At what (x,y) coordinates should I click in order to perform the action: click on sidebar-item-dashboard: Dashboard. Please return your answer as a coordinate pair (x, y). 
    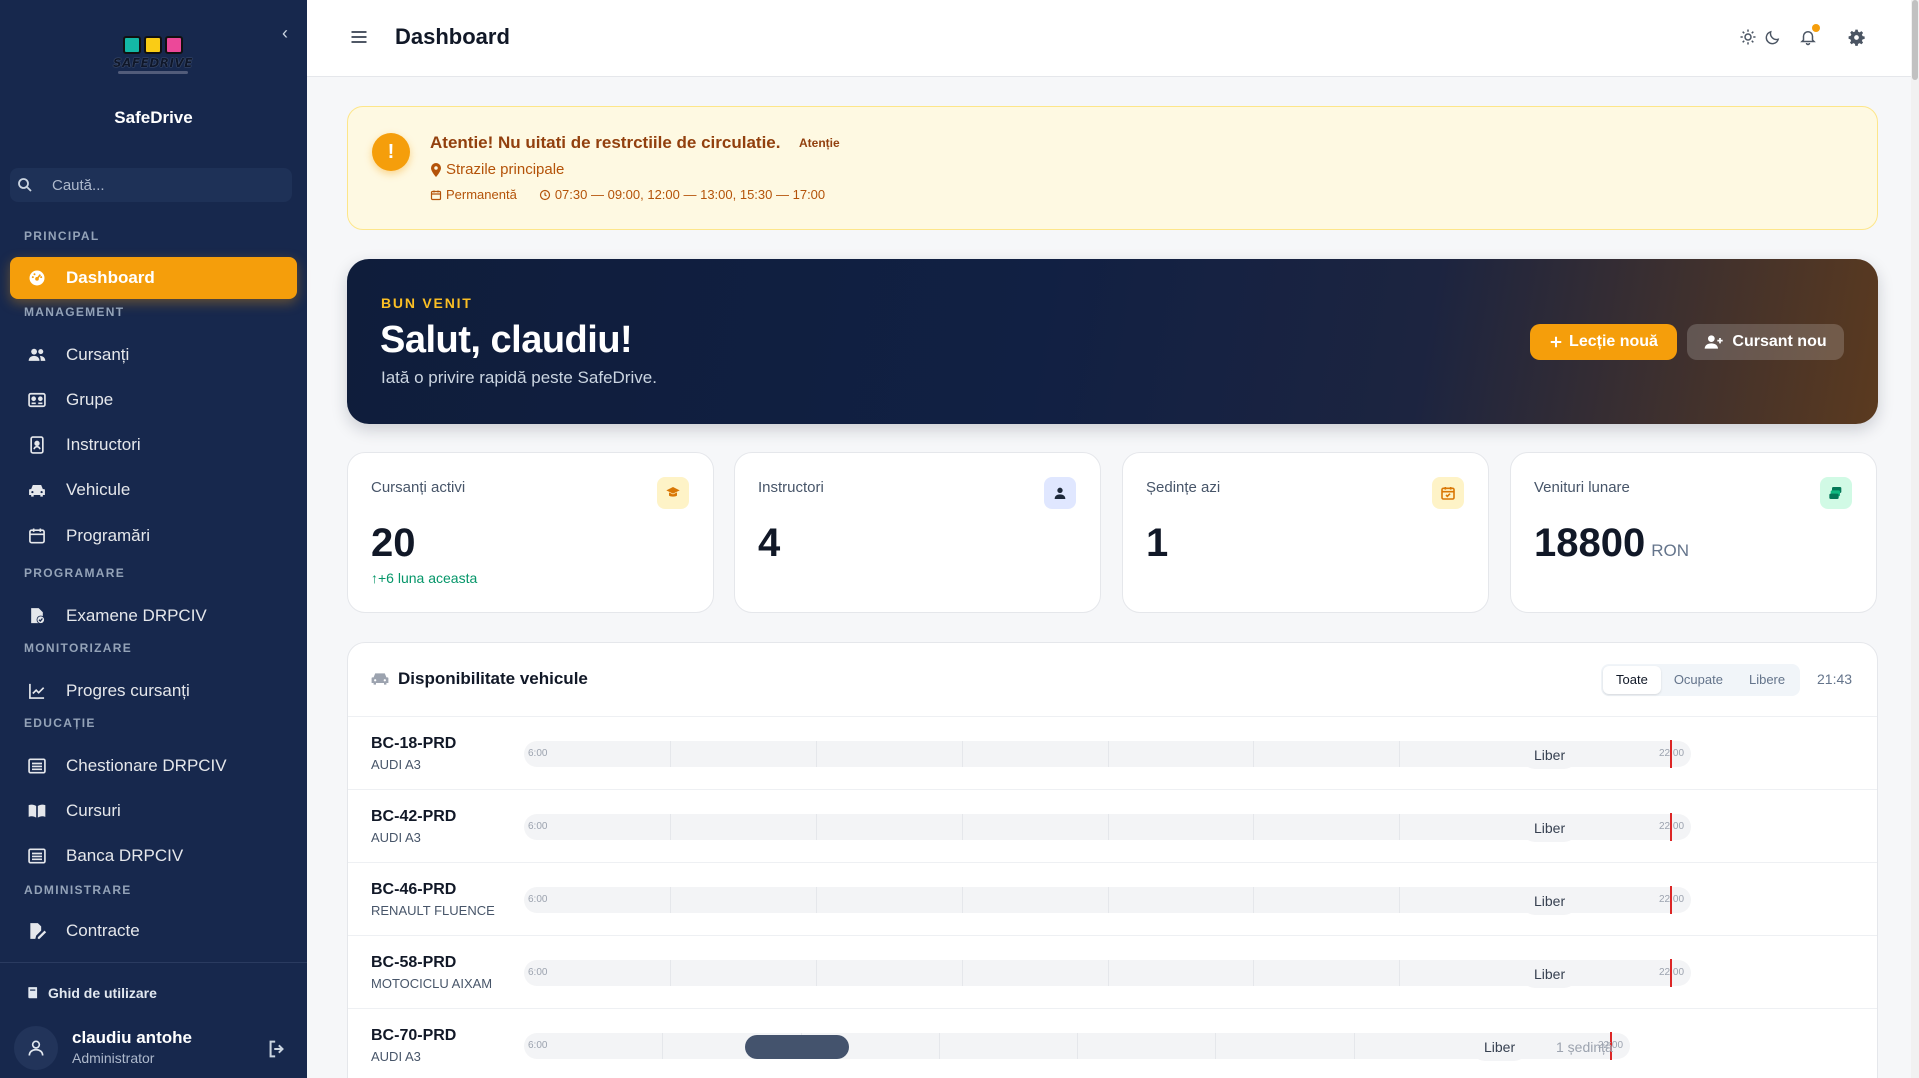
    Looking at the image, I should click on (153, 278).